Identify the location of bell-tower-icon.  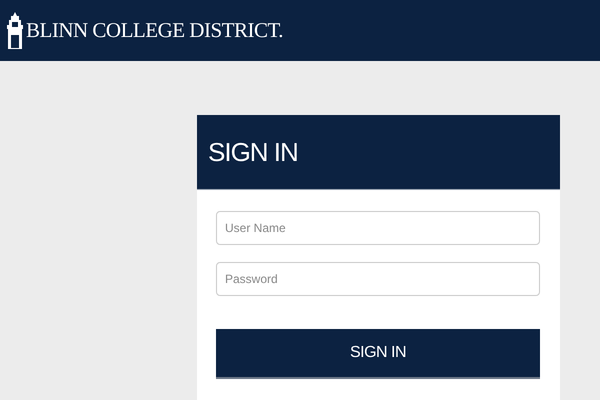
(15, 30).